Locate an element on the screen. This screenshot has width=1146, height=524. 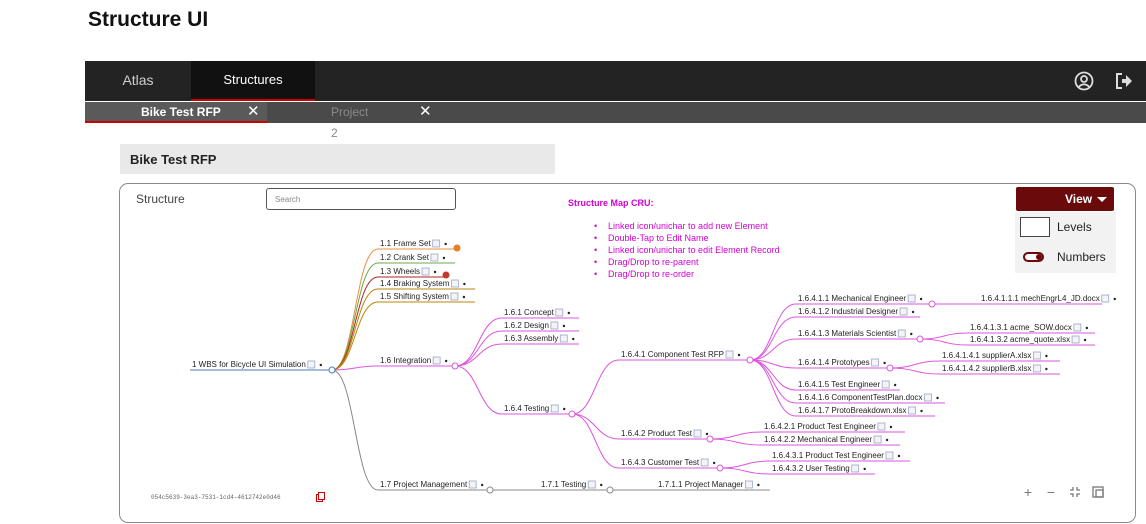
tree-node: 1.5 Shifting System is located at coordinates (426, 297).